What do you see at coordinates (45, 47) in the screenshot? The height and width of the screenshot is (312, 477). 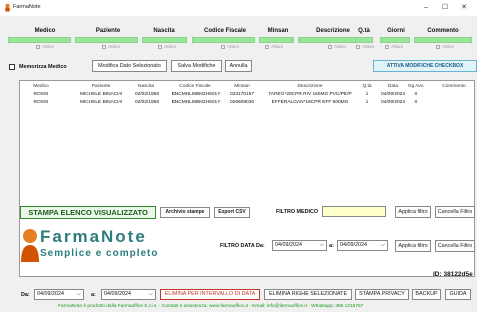 I see `filter-active-medico: Attivo` at bounding box center [45, 47].